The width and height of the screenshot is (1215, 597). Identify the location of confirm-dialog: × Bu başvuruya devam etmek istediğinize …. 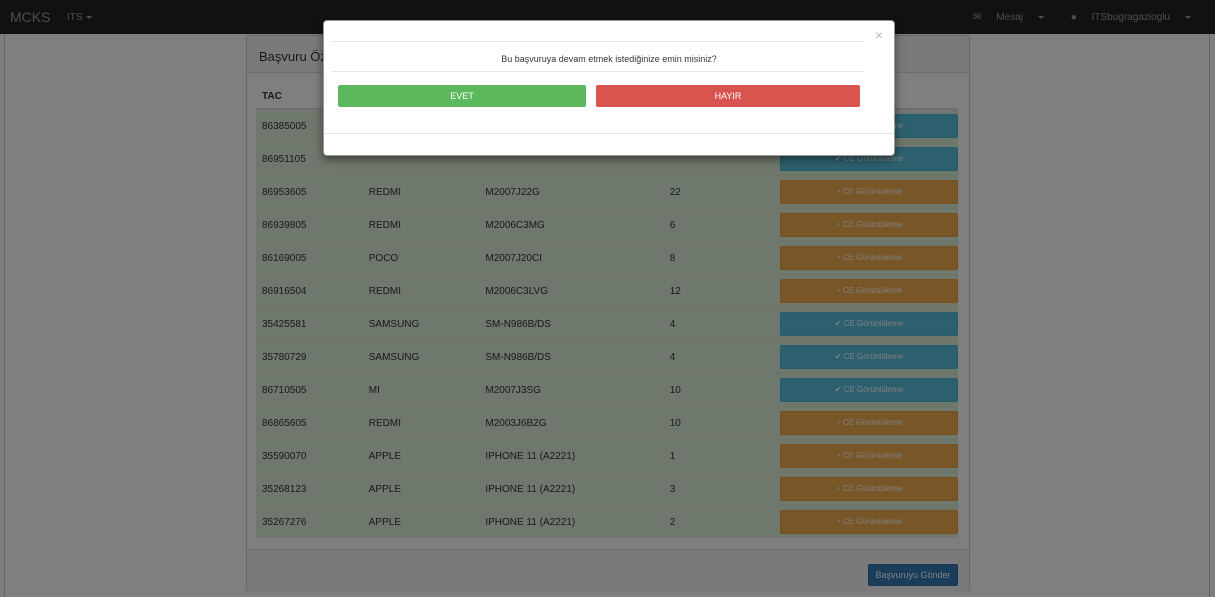
(609, 88).